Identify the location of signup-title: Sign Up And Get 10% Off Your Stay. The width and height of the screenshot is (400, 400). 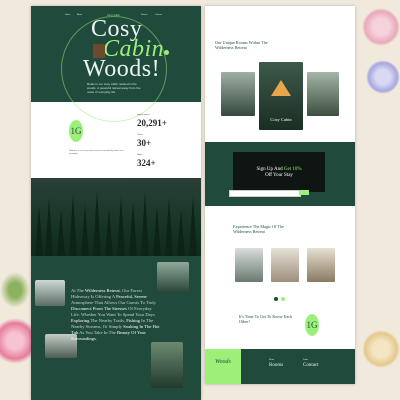
(279, 172).